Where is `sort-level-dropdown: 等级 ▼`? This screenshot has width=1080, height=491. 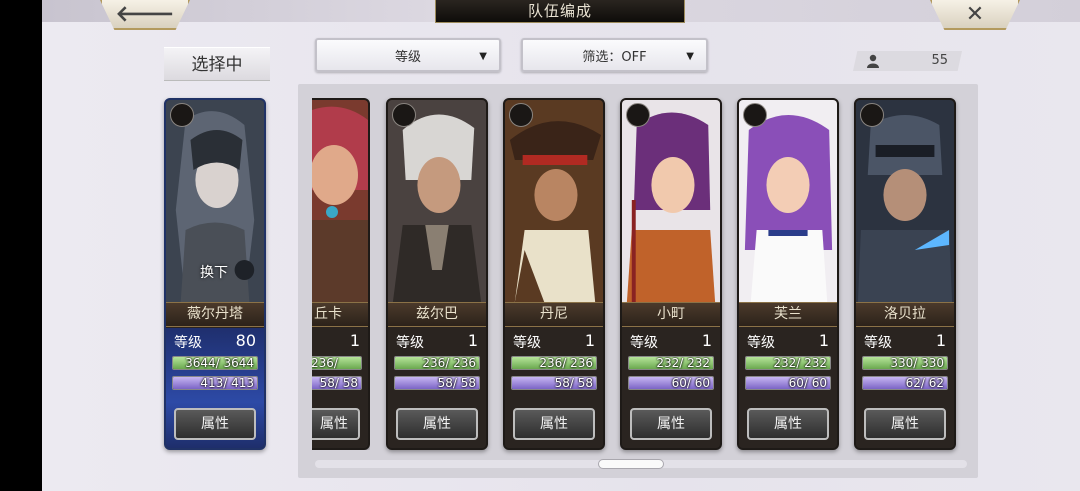 sort-level-dropdown: 等级 ▼ is located at coordinates (408, 55).